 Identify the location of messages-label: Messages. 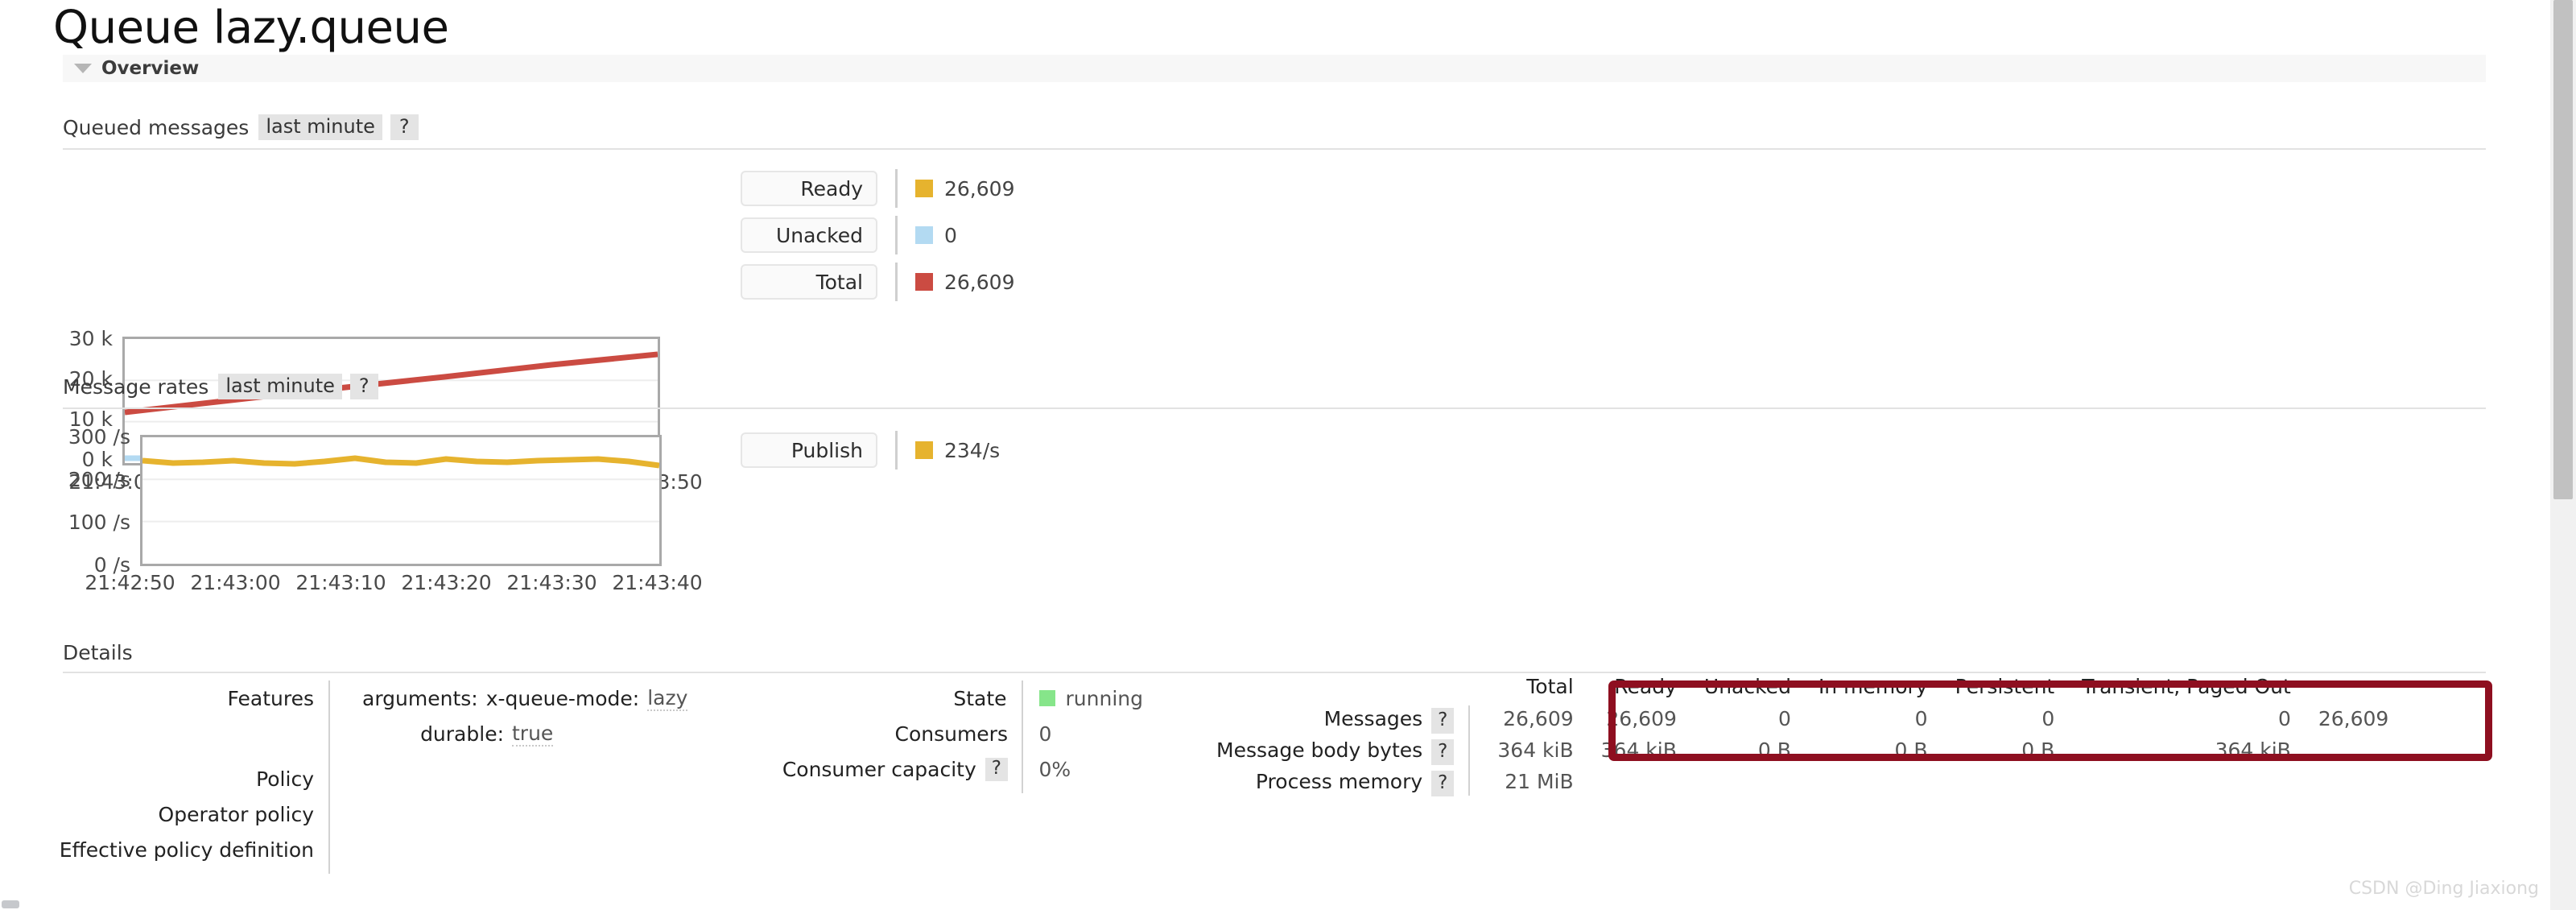
(1373, 718).